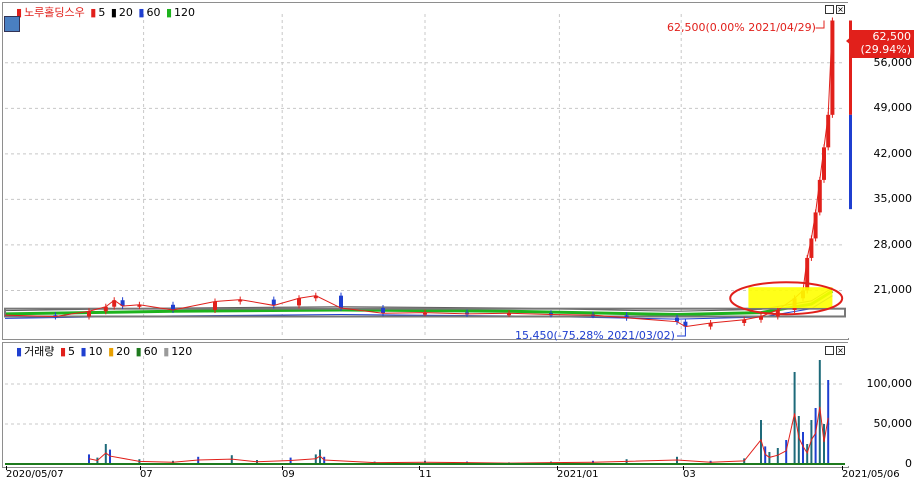 This screenshot has height=482, width=915. What do you see at coordinates (458, 435) in the screenshot?
I see `volume-ma-line` at bounding box center [458, 435].